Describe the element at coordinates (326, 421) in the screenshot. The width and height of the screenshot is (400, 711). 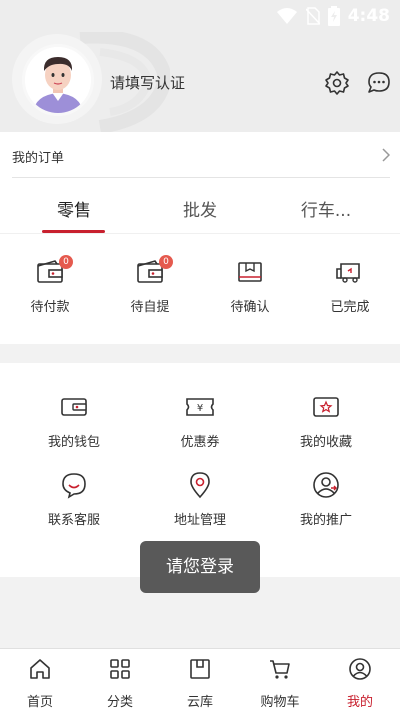
I see `service-favorites: 我的收藏` at that location.